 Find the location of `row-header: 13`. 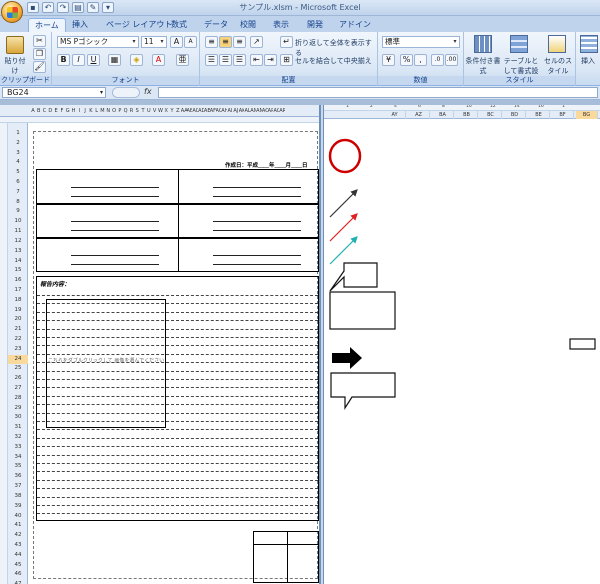

row-header: 13 is located at coordinates (18, 252).